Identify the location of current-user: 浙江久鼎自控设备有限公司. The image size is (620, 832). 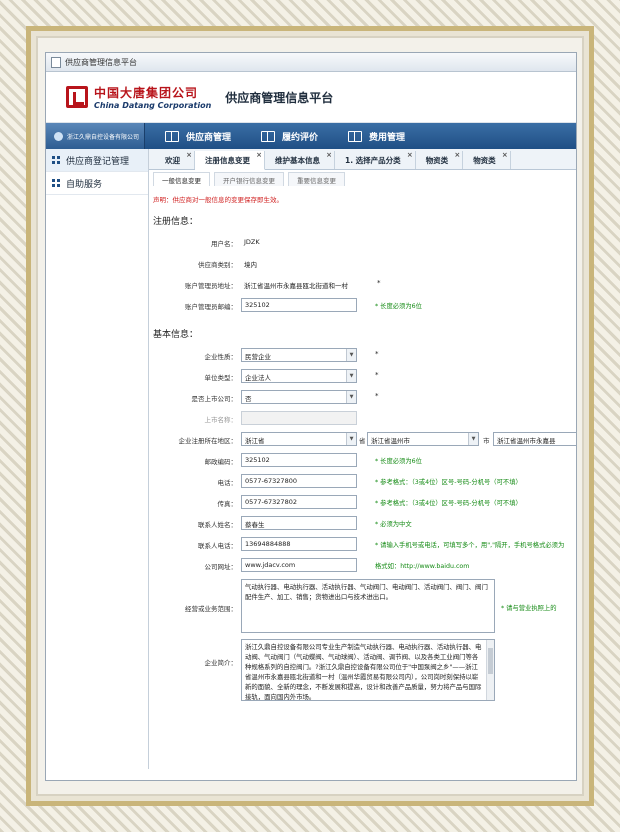
(95, 136).